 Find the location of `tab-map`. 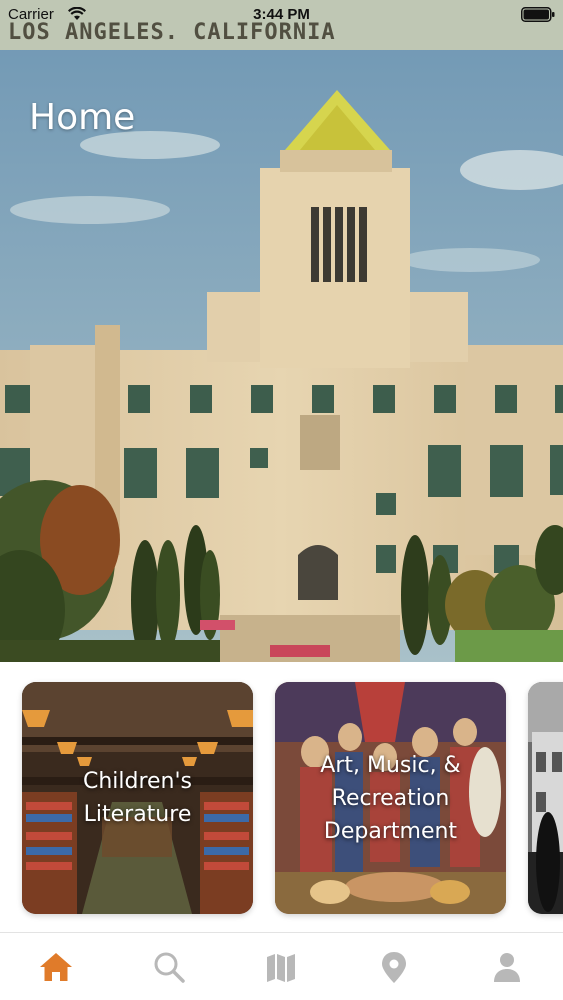

tab-map is located at coordinates (281, 967).